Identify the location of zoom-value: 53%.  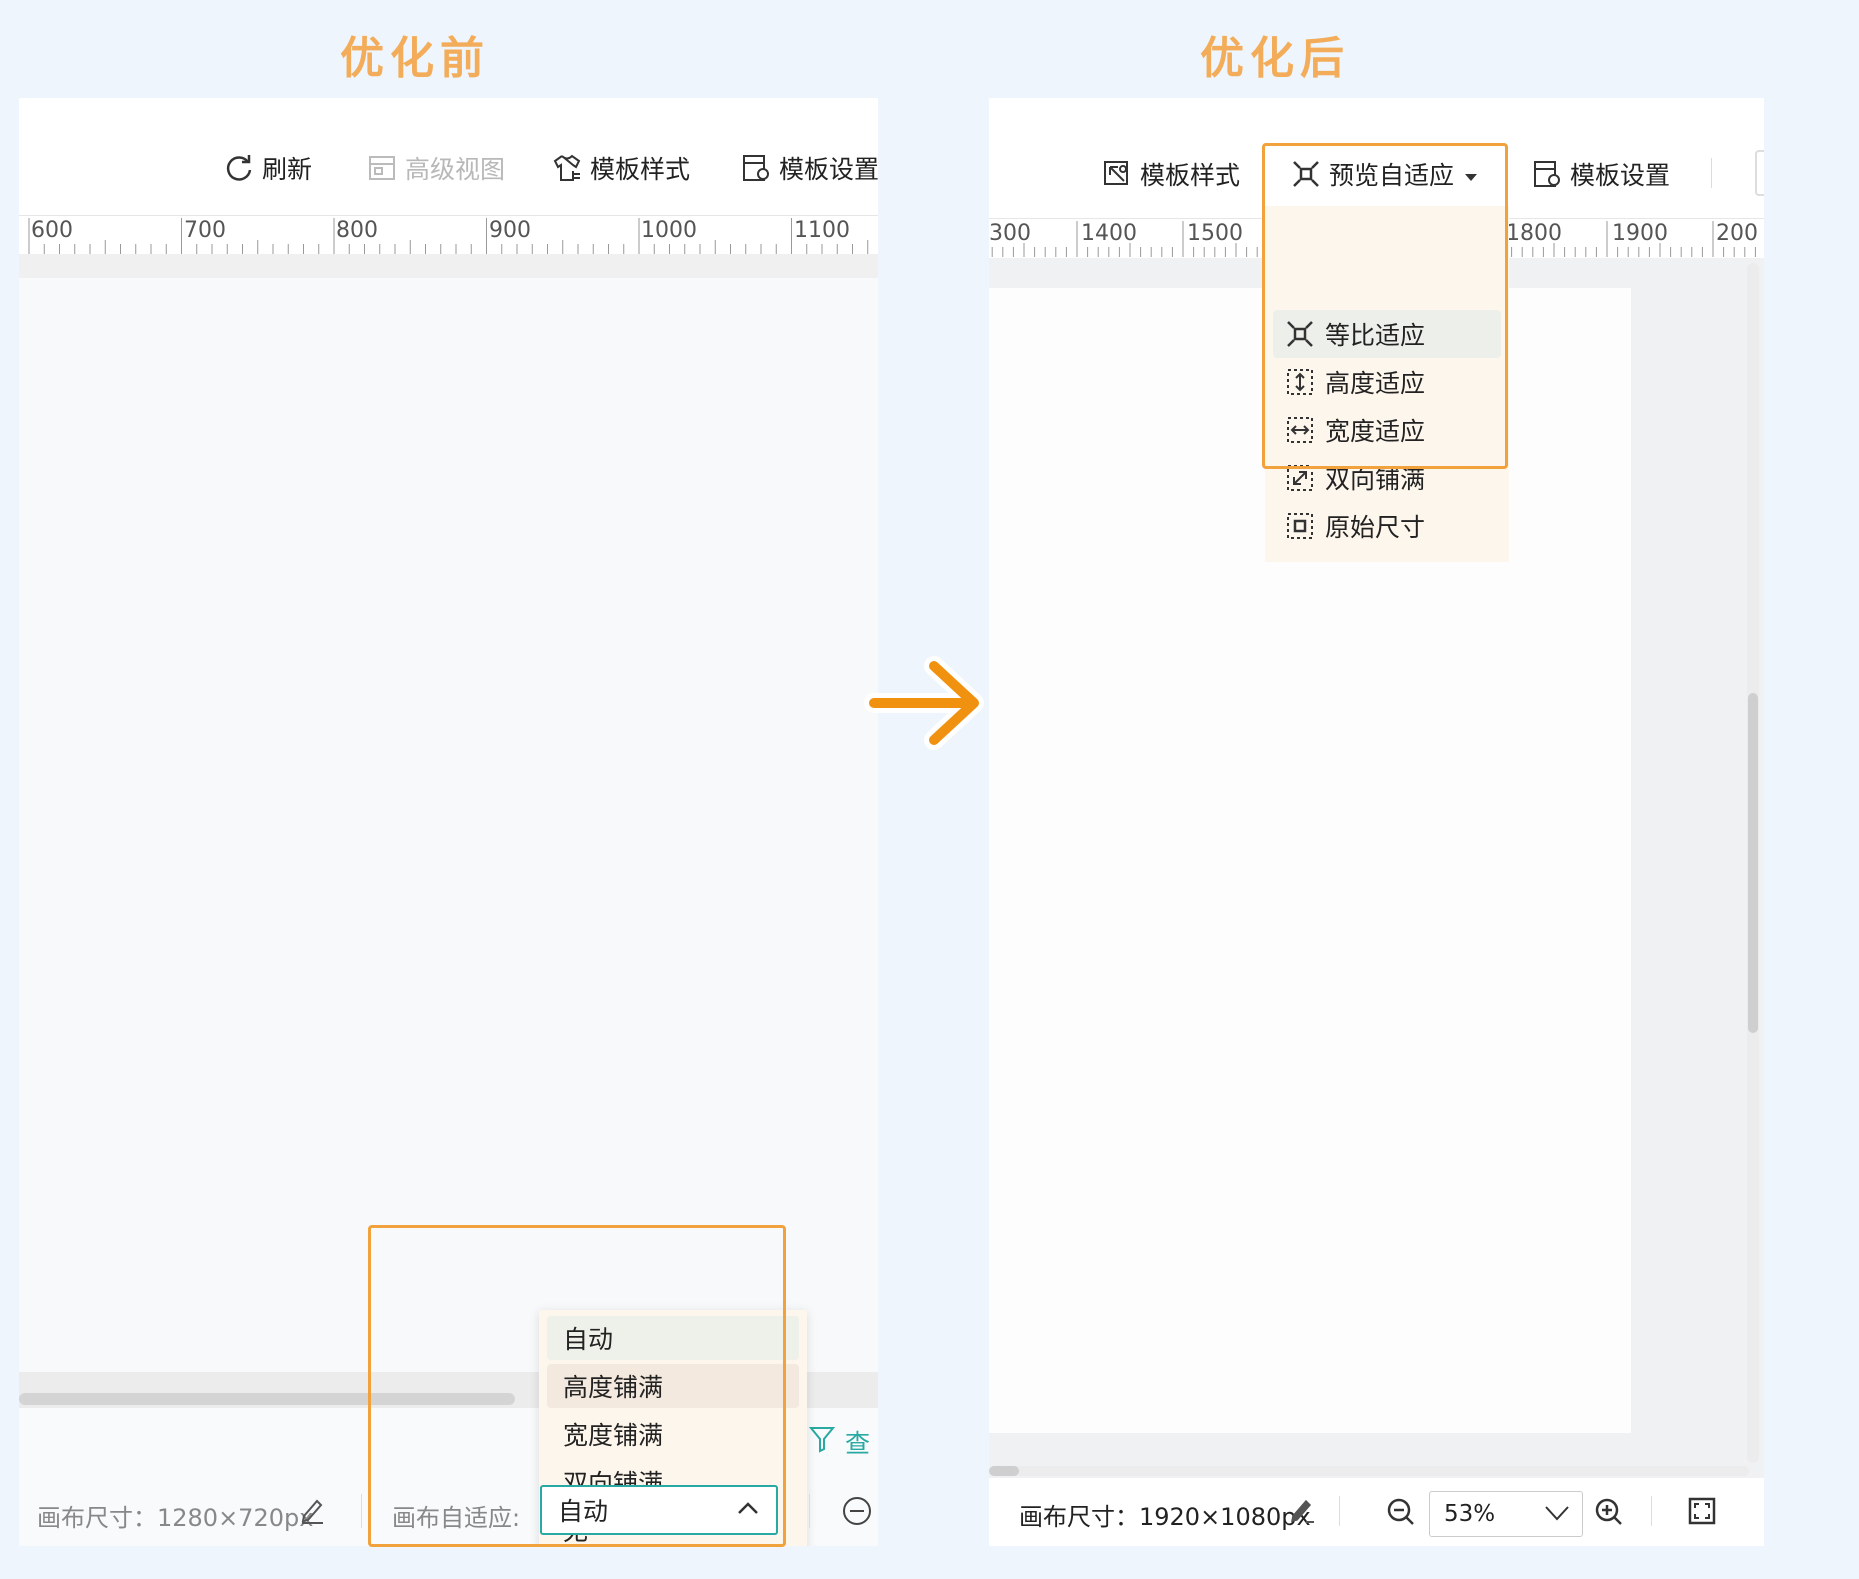
(1470, 1514).